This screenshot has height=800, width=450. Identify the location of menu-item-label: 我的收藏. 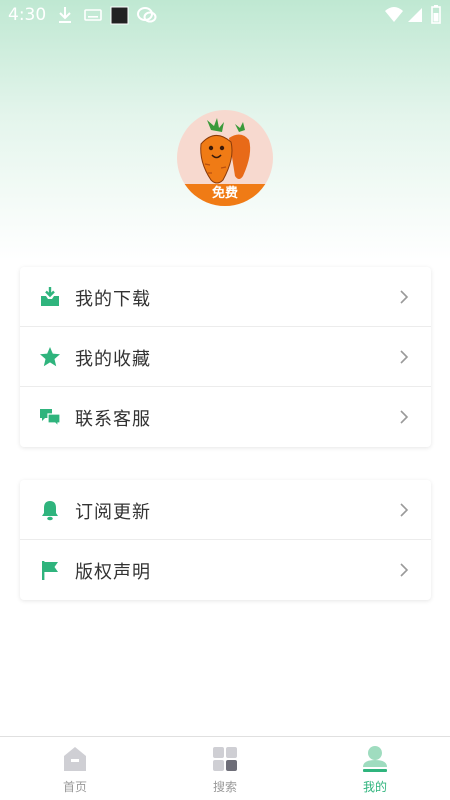
(113, 359).